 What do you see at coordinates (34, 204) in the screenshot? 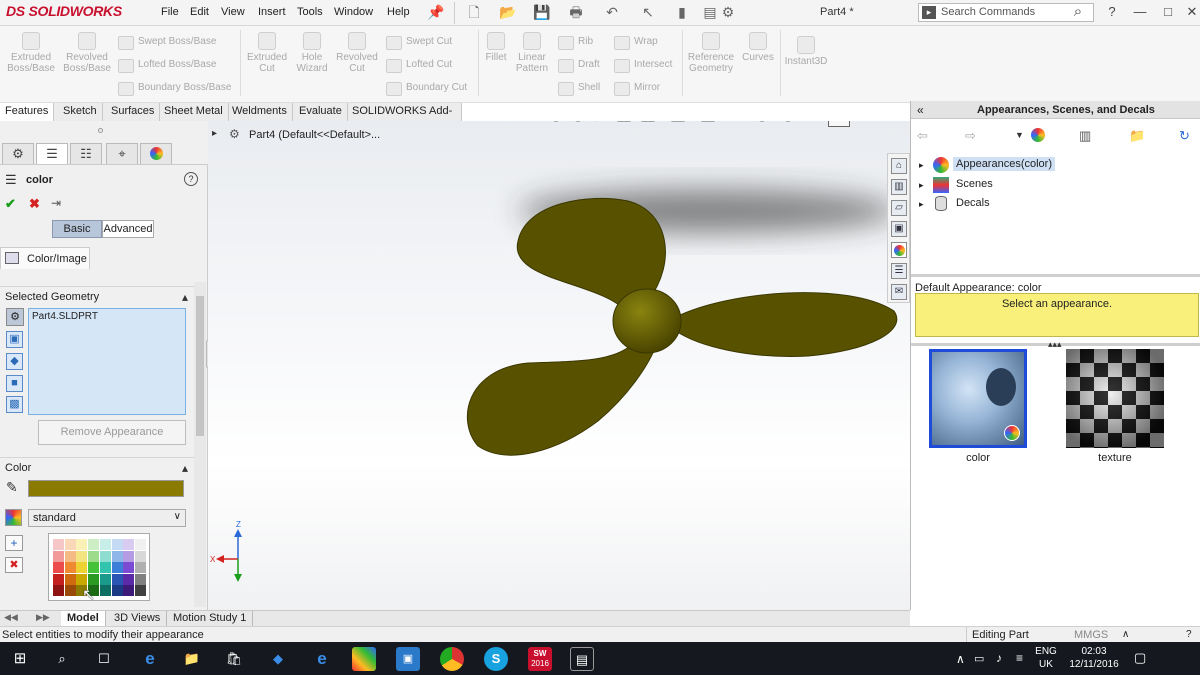
I see `cancel-x-icon: ✖` at bounding box center [34, 204].